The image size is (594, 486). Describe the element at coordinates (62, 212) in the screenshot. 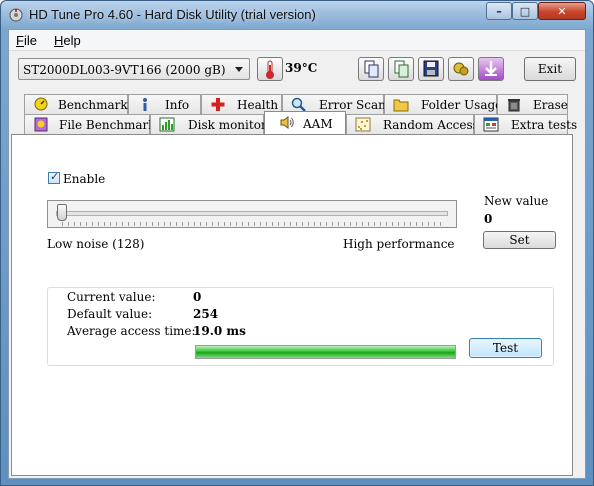

I see `slider-thumb` at that location.